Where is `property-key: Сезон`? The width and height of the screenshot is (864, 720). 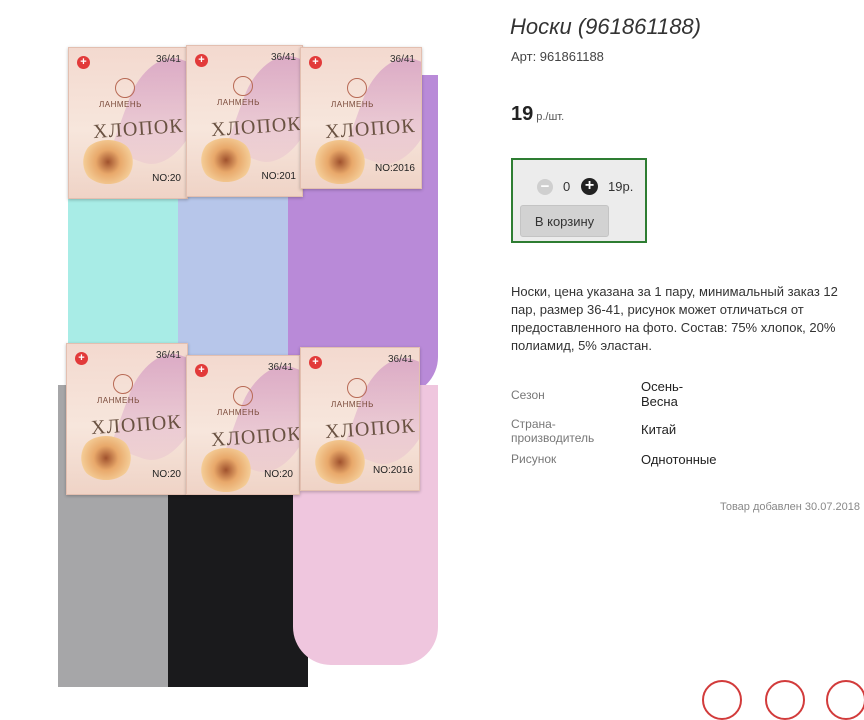 property-key: Сезон is located at coordinates (576, 395).